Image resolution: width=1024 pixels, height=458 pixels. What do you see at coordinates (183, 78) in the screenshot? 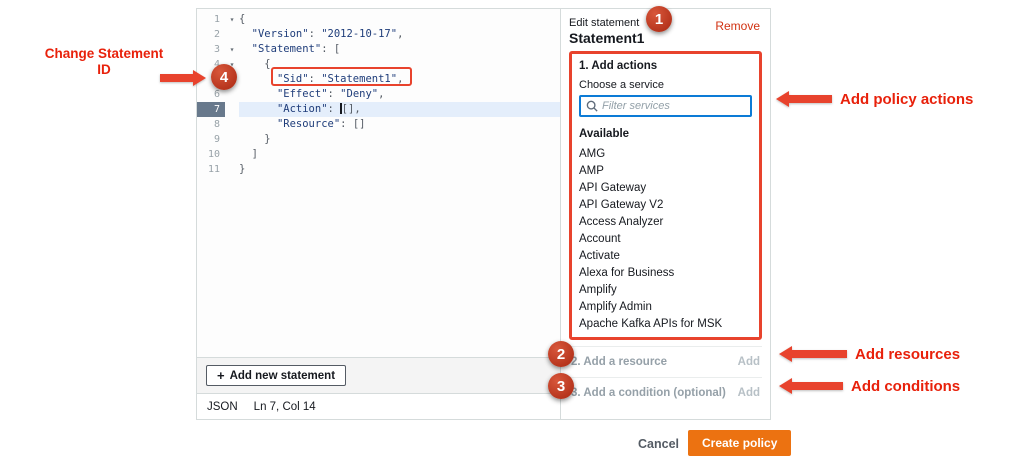
I see `arrow-right-icon` at bounding box center [183, 78].